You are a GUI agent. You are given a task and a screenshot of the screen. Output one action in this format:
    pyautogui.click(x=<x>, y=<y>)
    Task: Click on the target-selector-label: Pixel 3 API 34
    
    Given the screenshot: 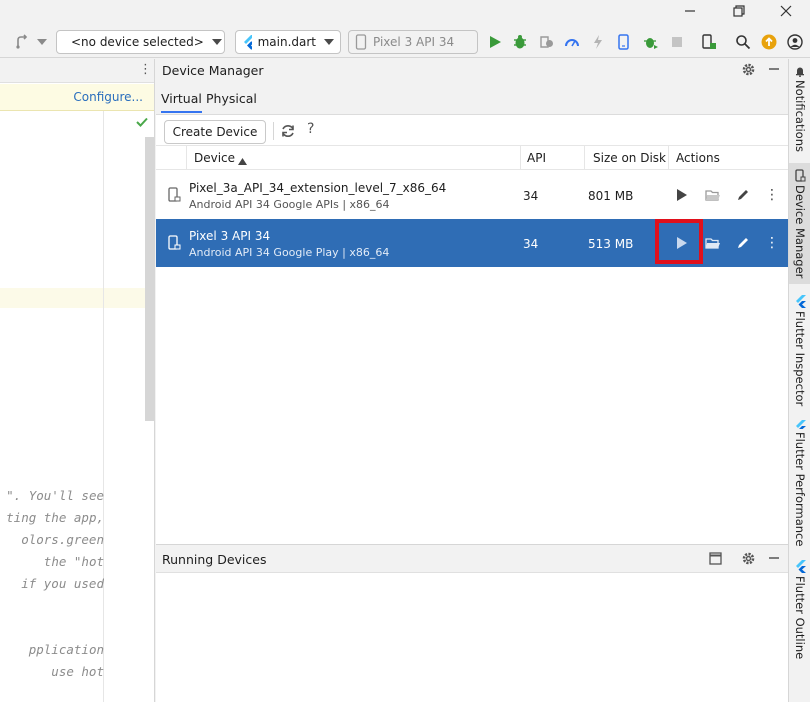 What is the action you would take?
    pyautogui.click(x=414, y=42)
    